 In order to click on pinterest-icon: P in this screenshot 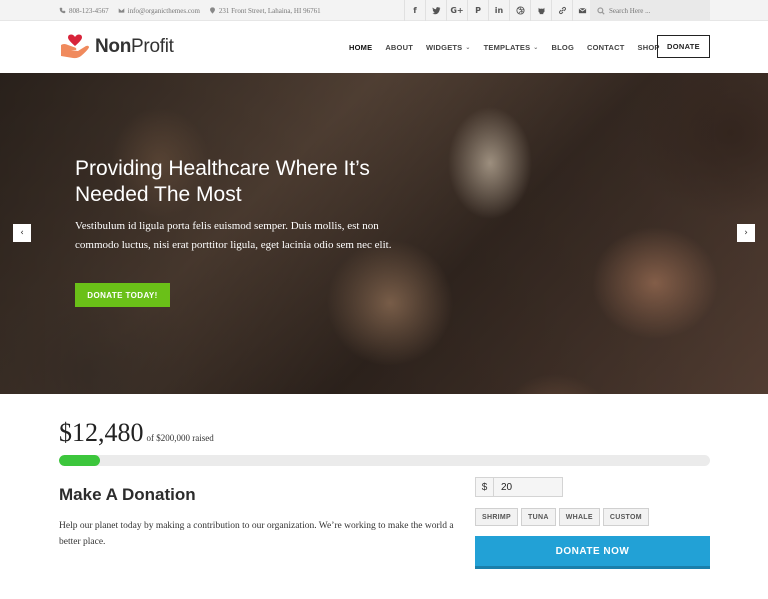, I will do `click(477, 10)`.